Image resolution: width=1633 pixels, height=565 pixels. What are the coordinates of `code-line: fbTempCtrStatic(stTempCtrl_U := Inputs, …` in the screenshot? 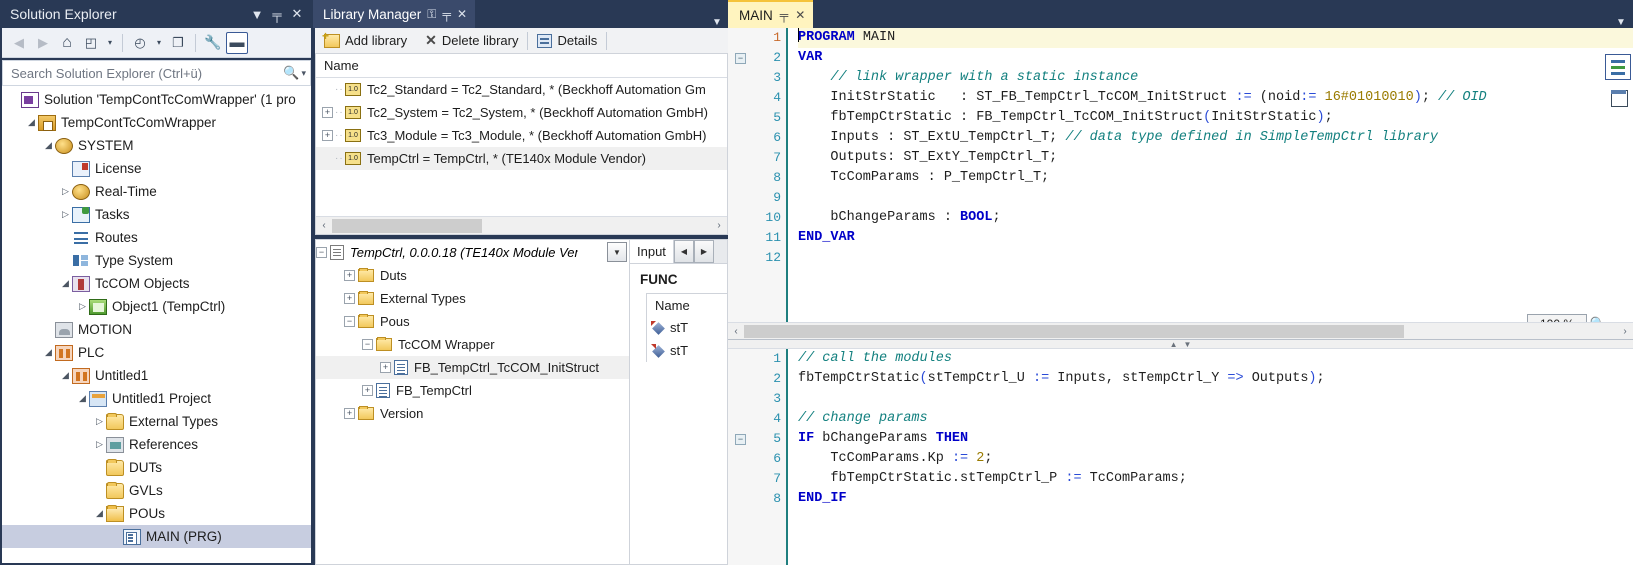 It's located at (1215, 379).